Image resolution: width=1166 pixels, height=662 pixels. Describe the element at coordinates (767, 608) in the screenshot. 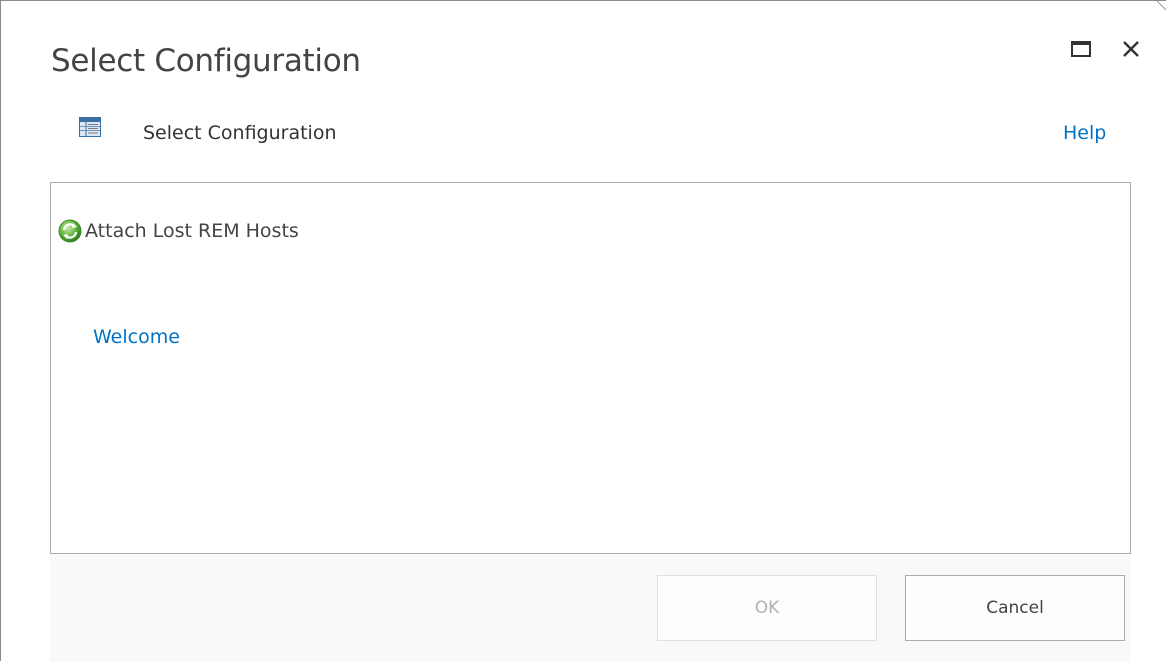

I see `ok-button: OK` at that location.